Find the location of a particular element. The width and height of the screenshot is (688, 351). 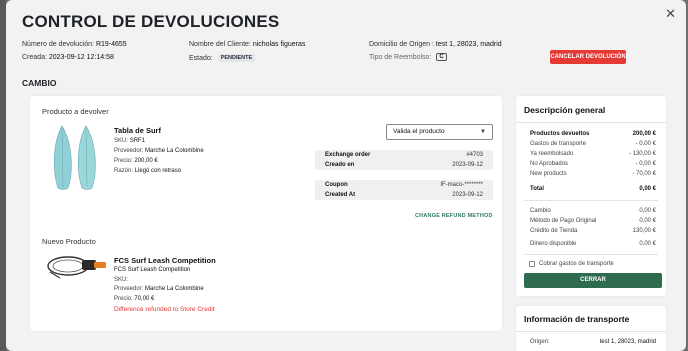

transport-origin: Origen: test 1, 28023, madrid is located at coordinates (593, 342).